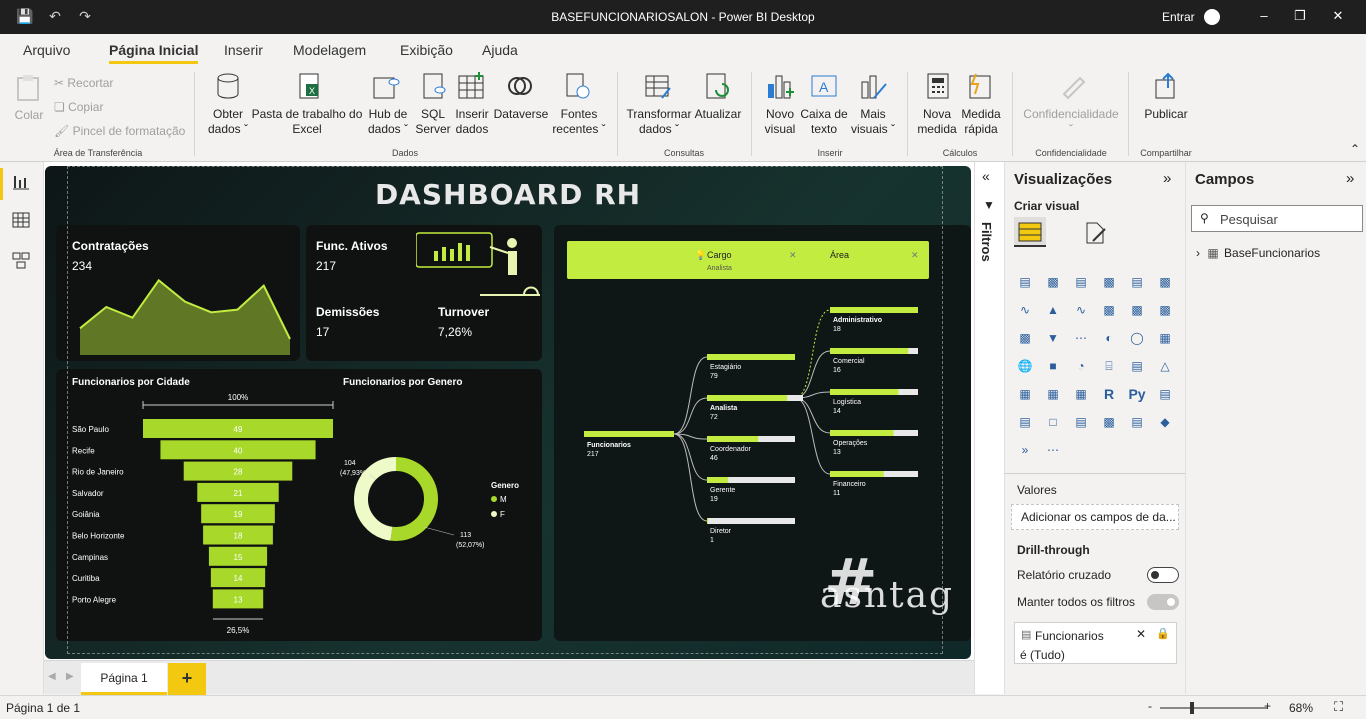  Describe the element at coordinates (1163, 633) in the screenshot. I see `lock-icon: 🔒` at that location.